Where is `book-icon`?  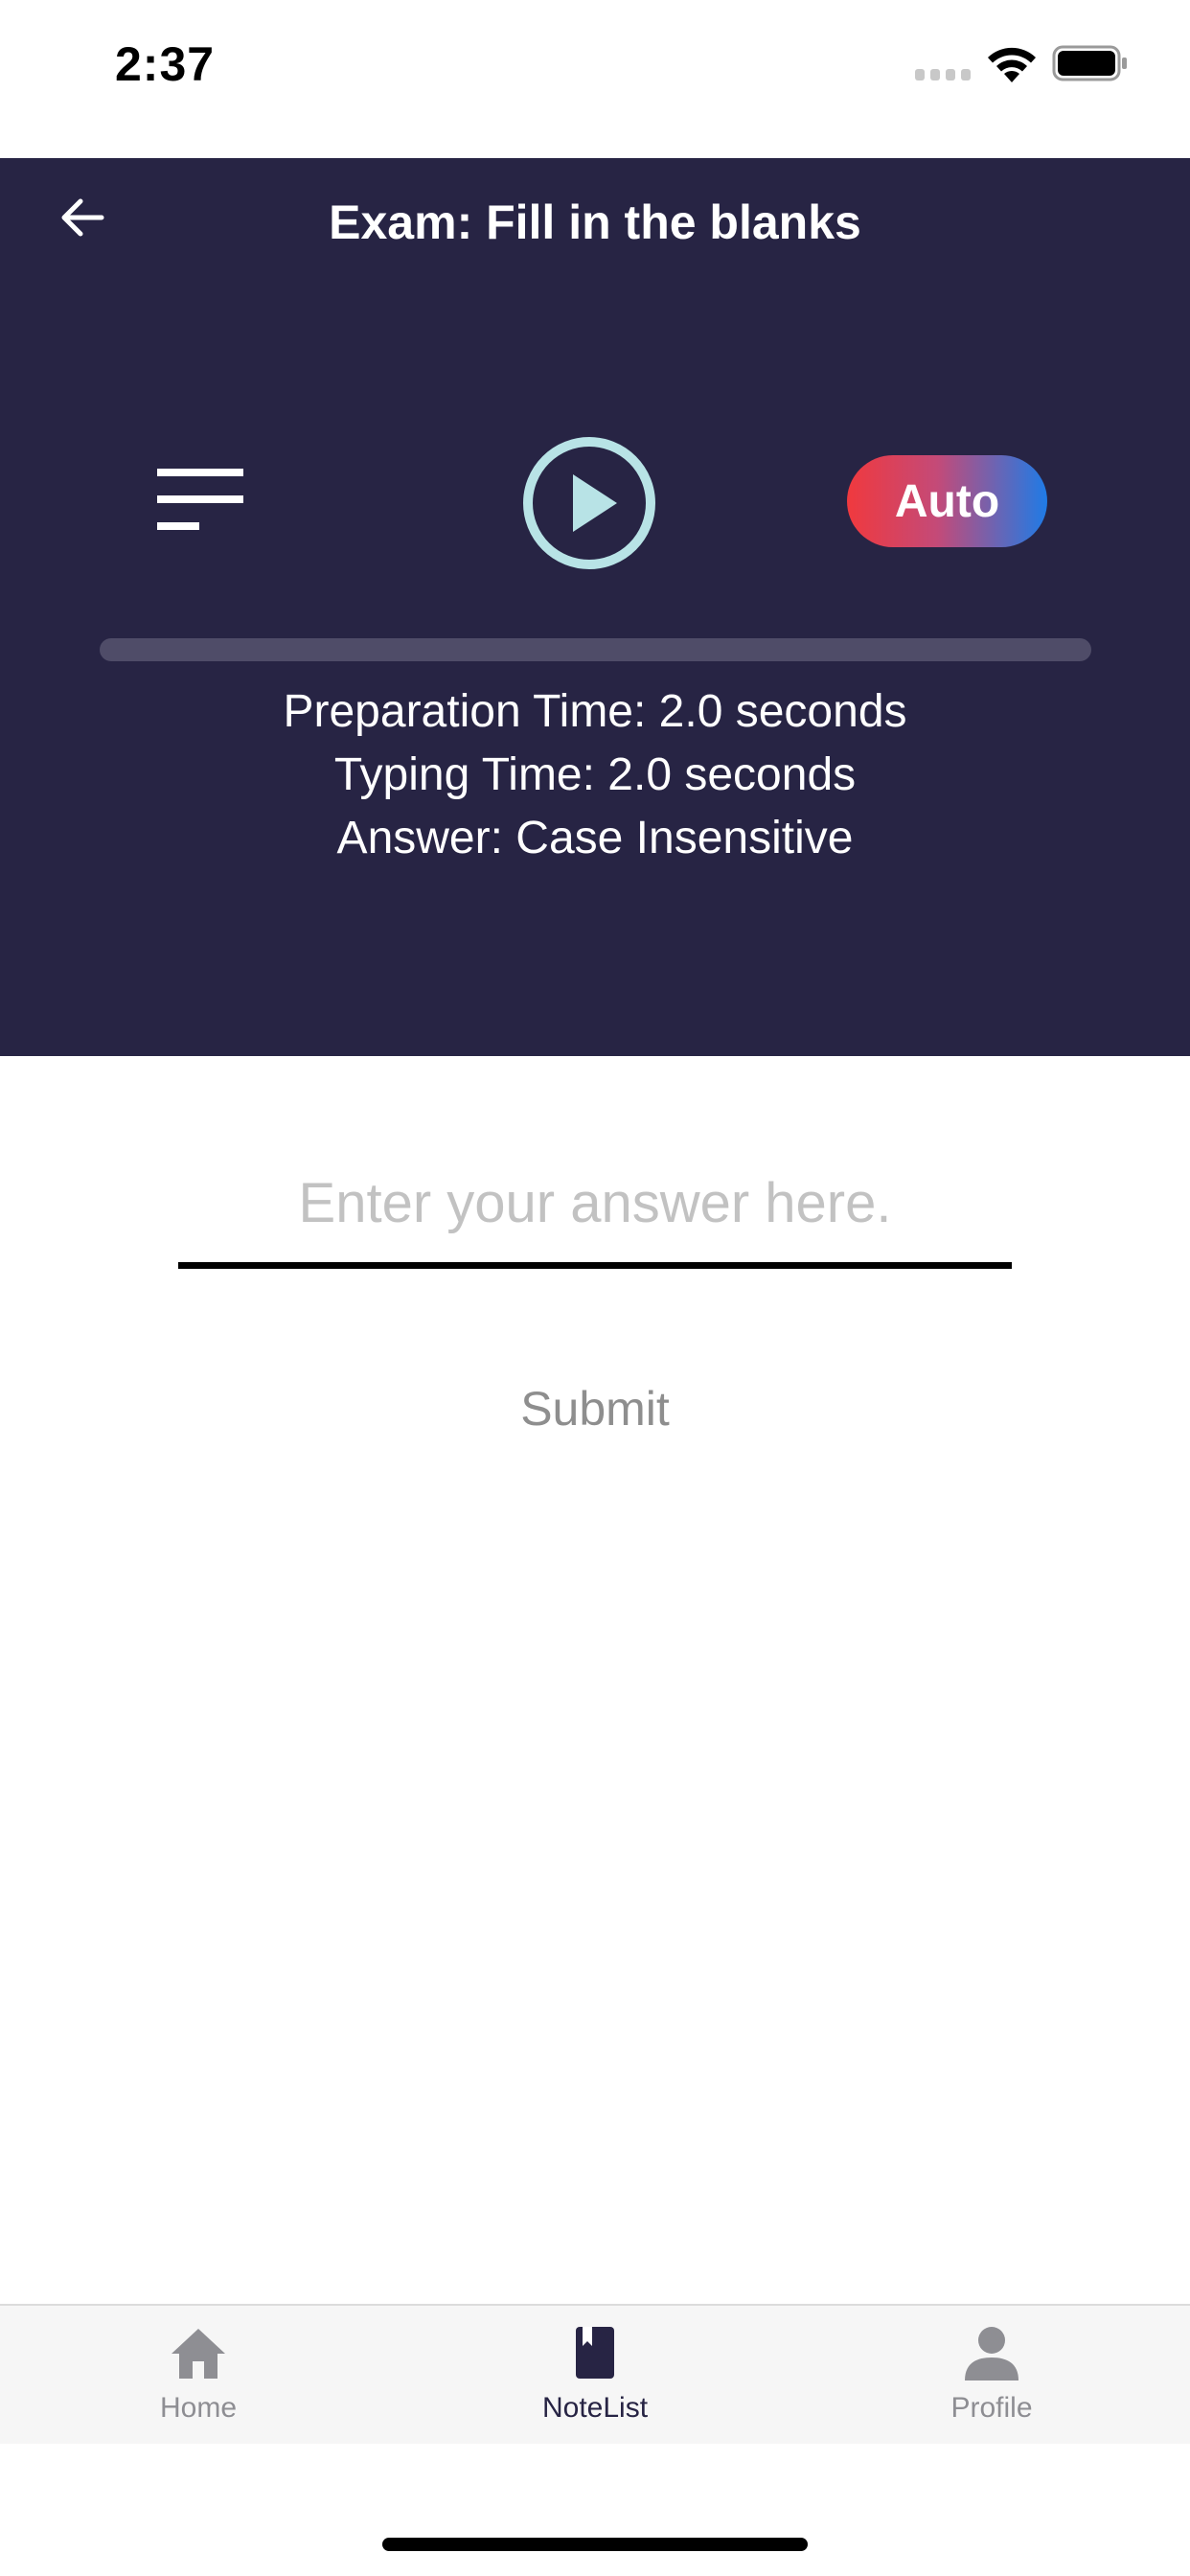
book-icon is located at coordinates (595, 2353).